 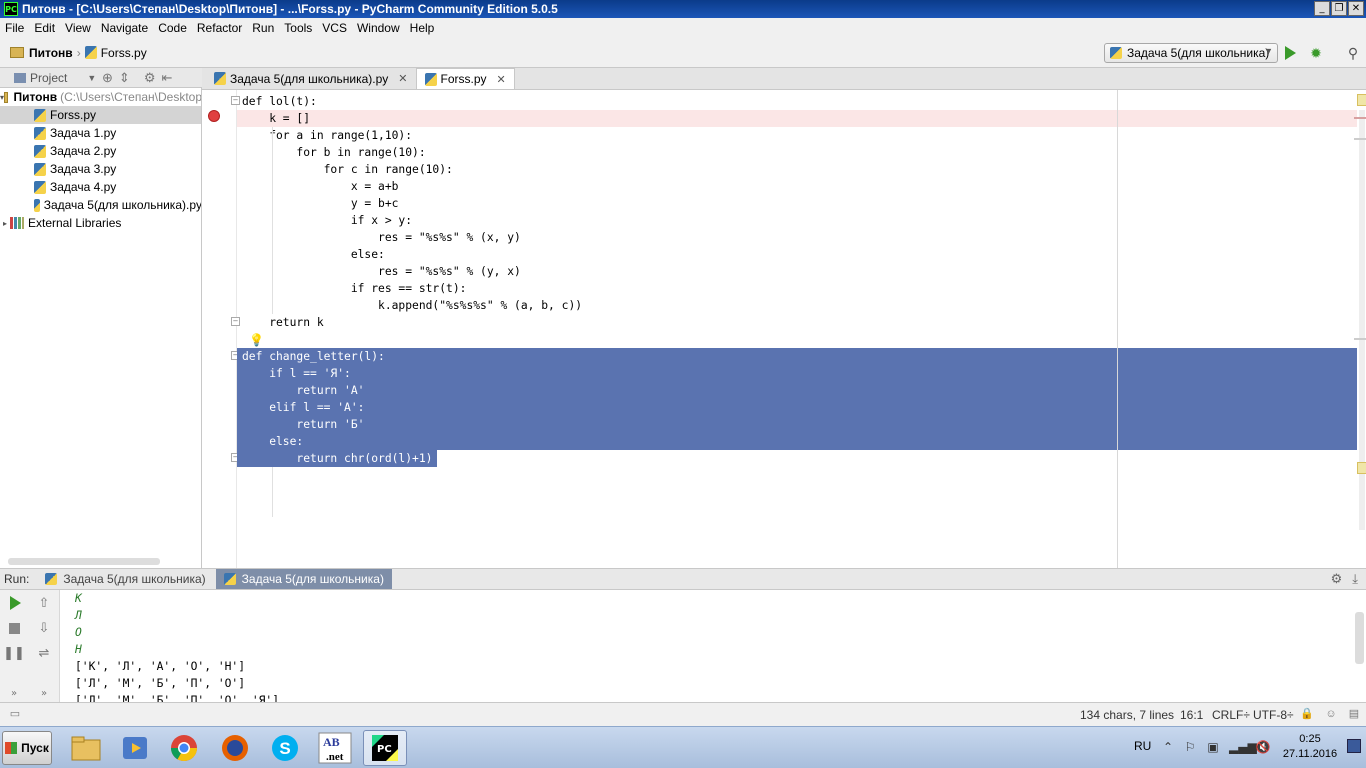 What do you see at coordinates (1354, 714) in the screenshot?
I see `event-log-icon: ▤` at bounding box center [1354, 714].